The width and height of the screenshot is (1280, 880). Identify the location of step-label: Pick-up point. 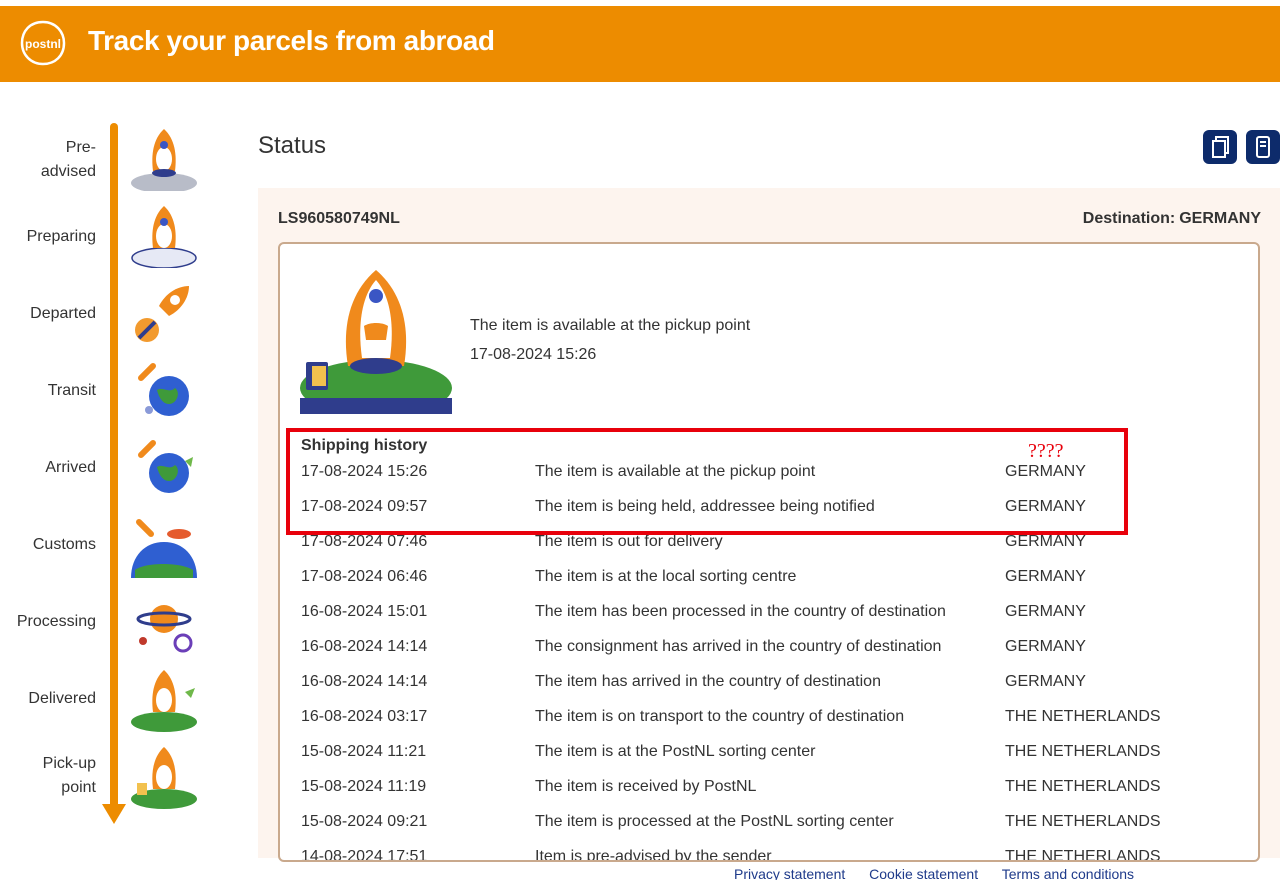
(69, 775).